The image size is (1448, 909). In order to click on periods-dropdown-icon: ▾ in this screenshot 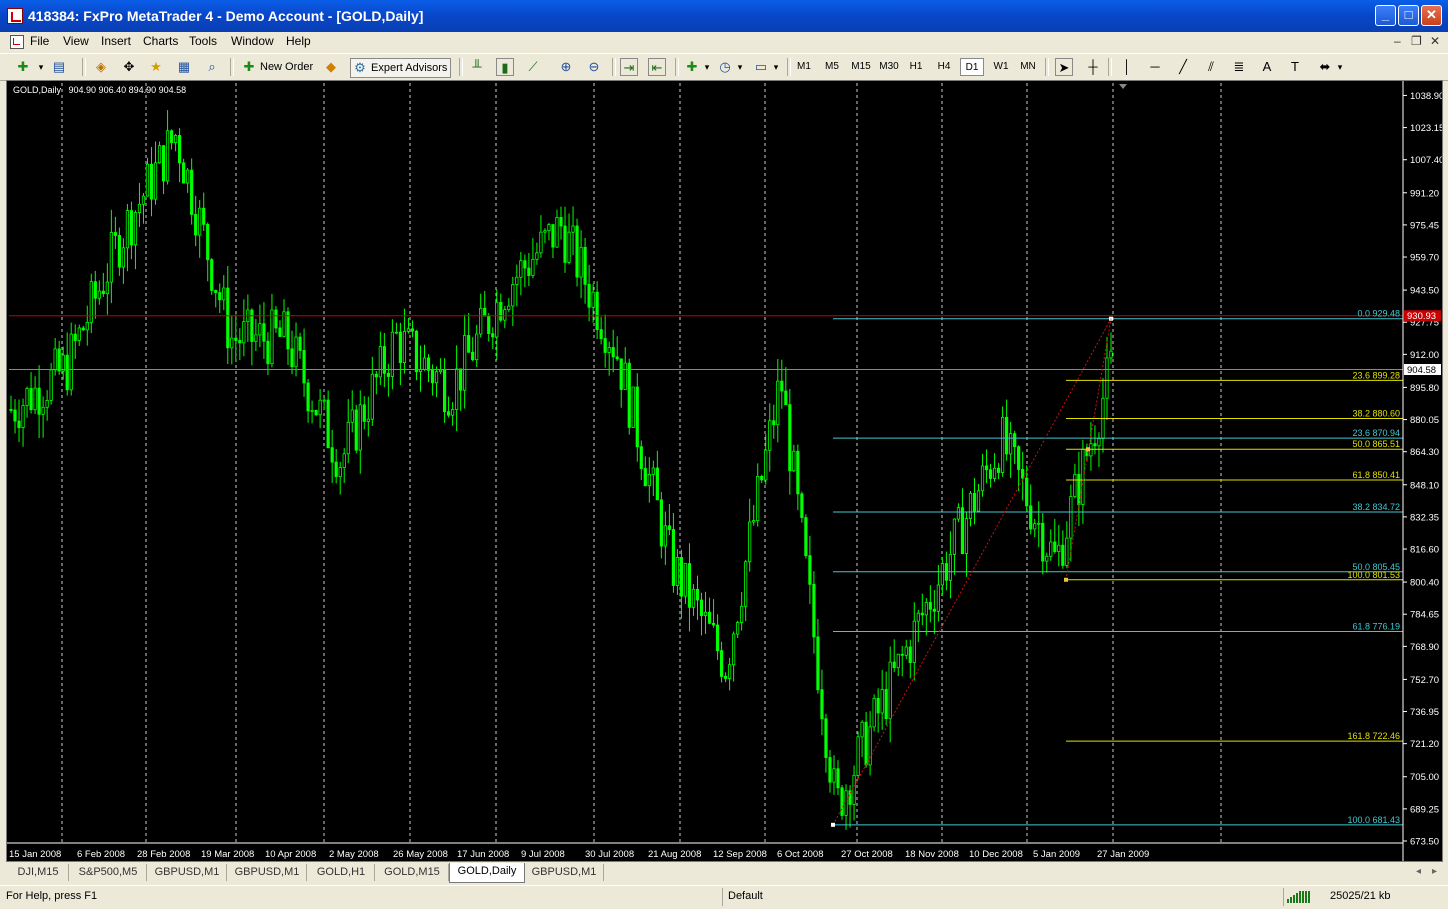, I will do `click(740, 67)`.